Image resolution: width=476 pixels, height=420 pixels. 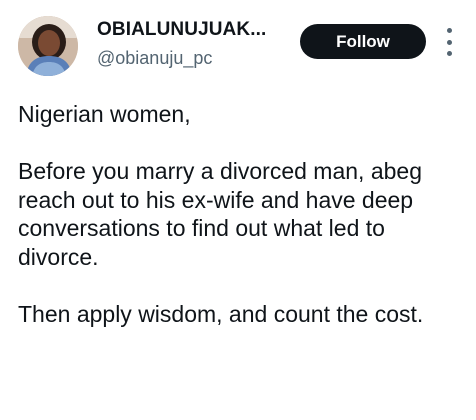 I want to click on avatar, so click(x=48, y=46).